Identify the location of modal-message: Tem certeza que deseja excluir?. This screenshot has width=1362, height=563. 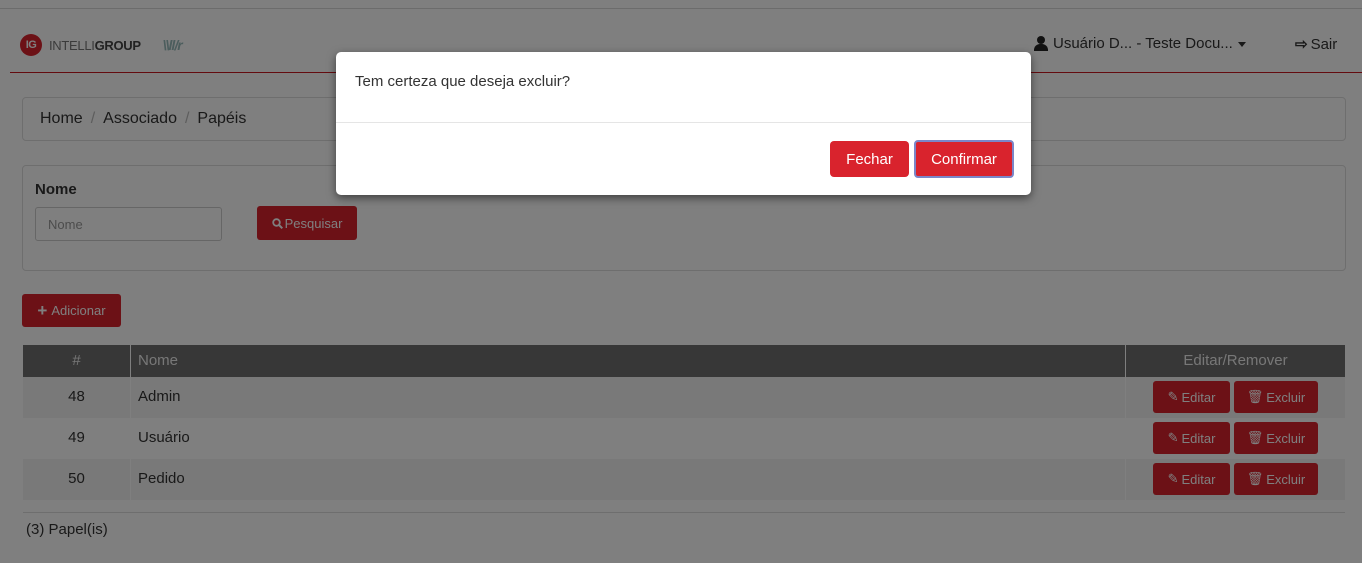
(463, 81).